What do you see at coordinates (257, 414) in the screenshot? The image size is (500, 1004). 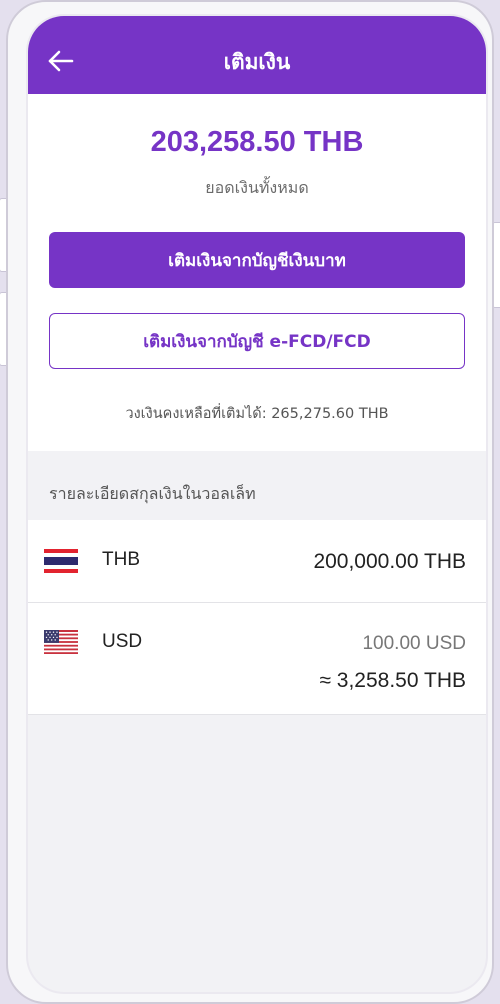 I see `remaining-topup-limit: วงเงินคงเหลือที่เติมได้: 265,275.60 THB` at bounding box center [257, 414].